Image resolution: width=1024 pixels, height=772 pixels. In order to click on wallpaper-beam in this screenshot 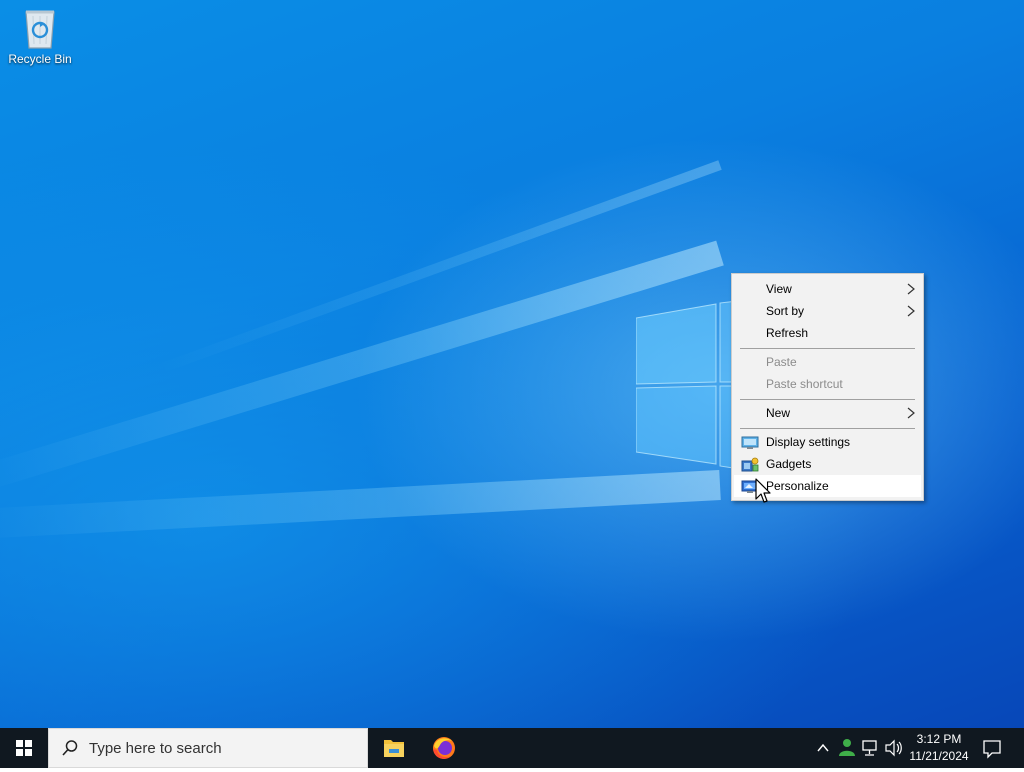, I will do `click(360, 505)`.